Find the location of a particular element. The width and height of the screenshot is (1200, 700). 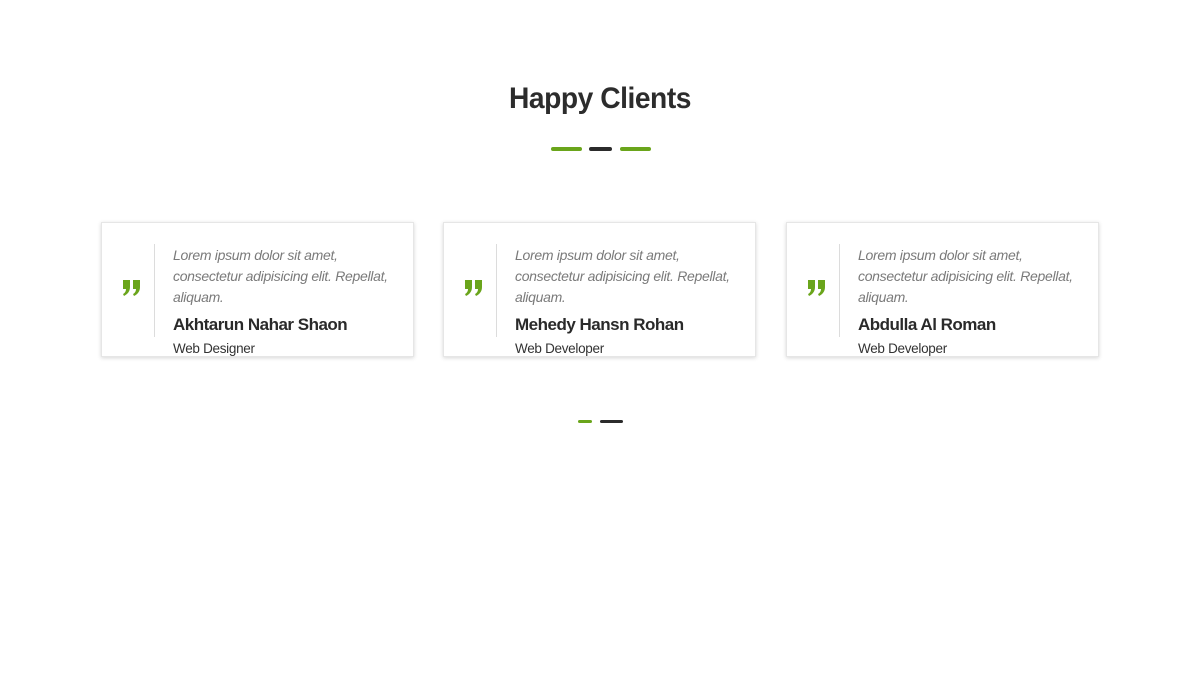

carousel-pagination is located at coordinates (601, 422).